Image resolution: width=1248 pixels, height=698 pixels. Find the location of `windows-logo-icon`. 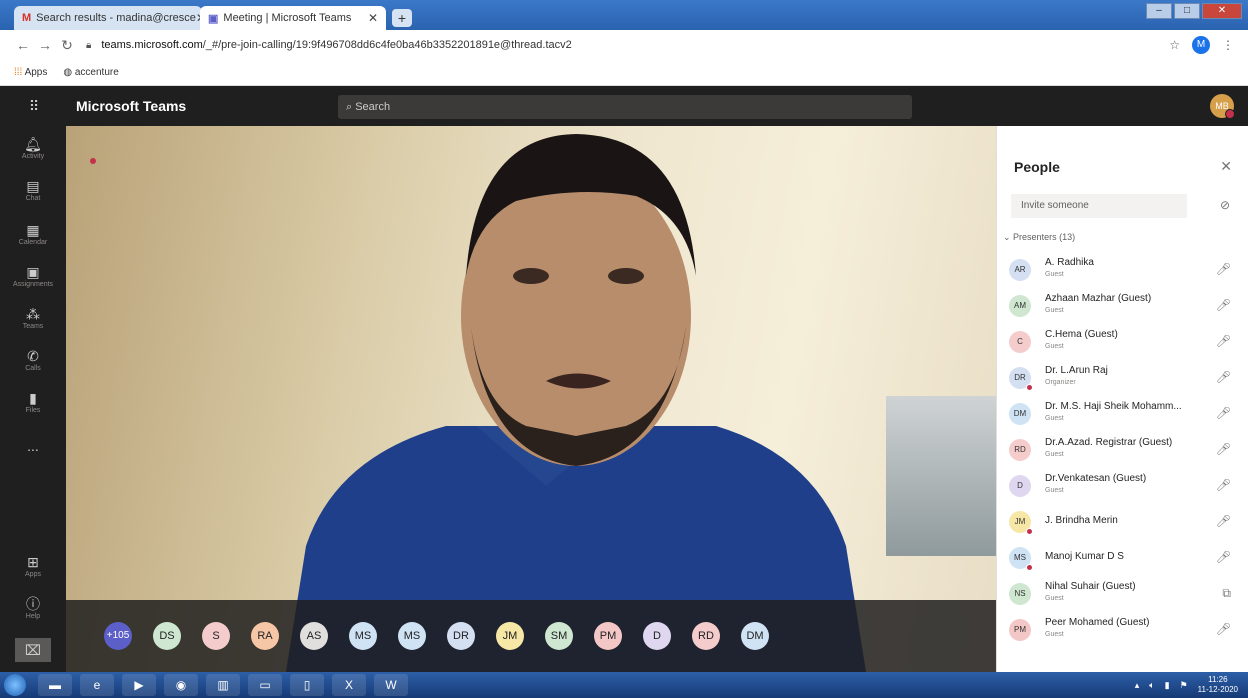

windows-logo-icon is located at coordinates (15, 685).